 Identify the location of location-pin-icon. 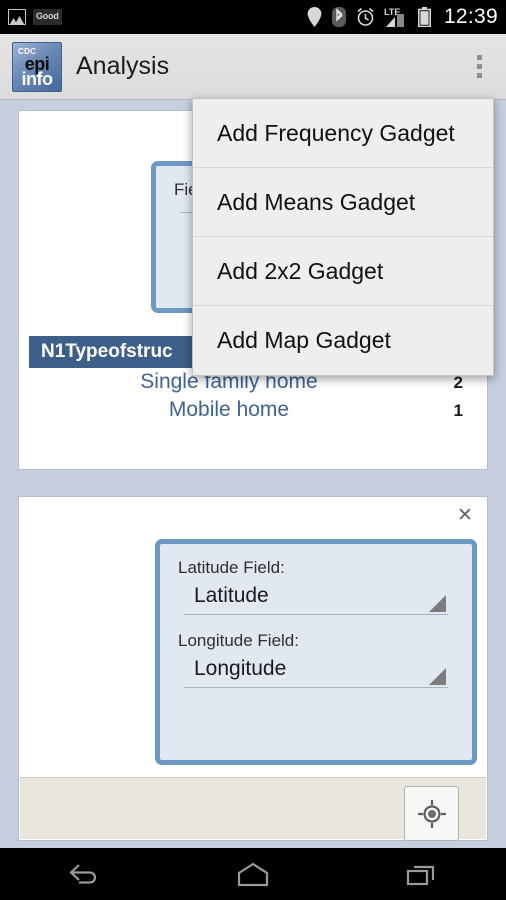
(314, 17).